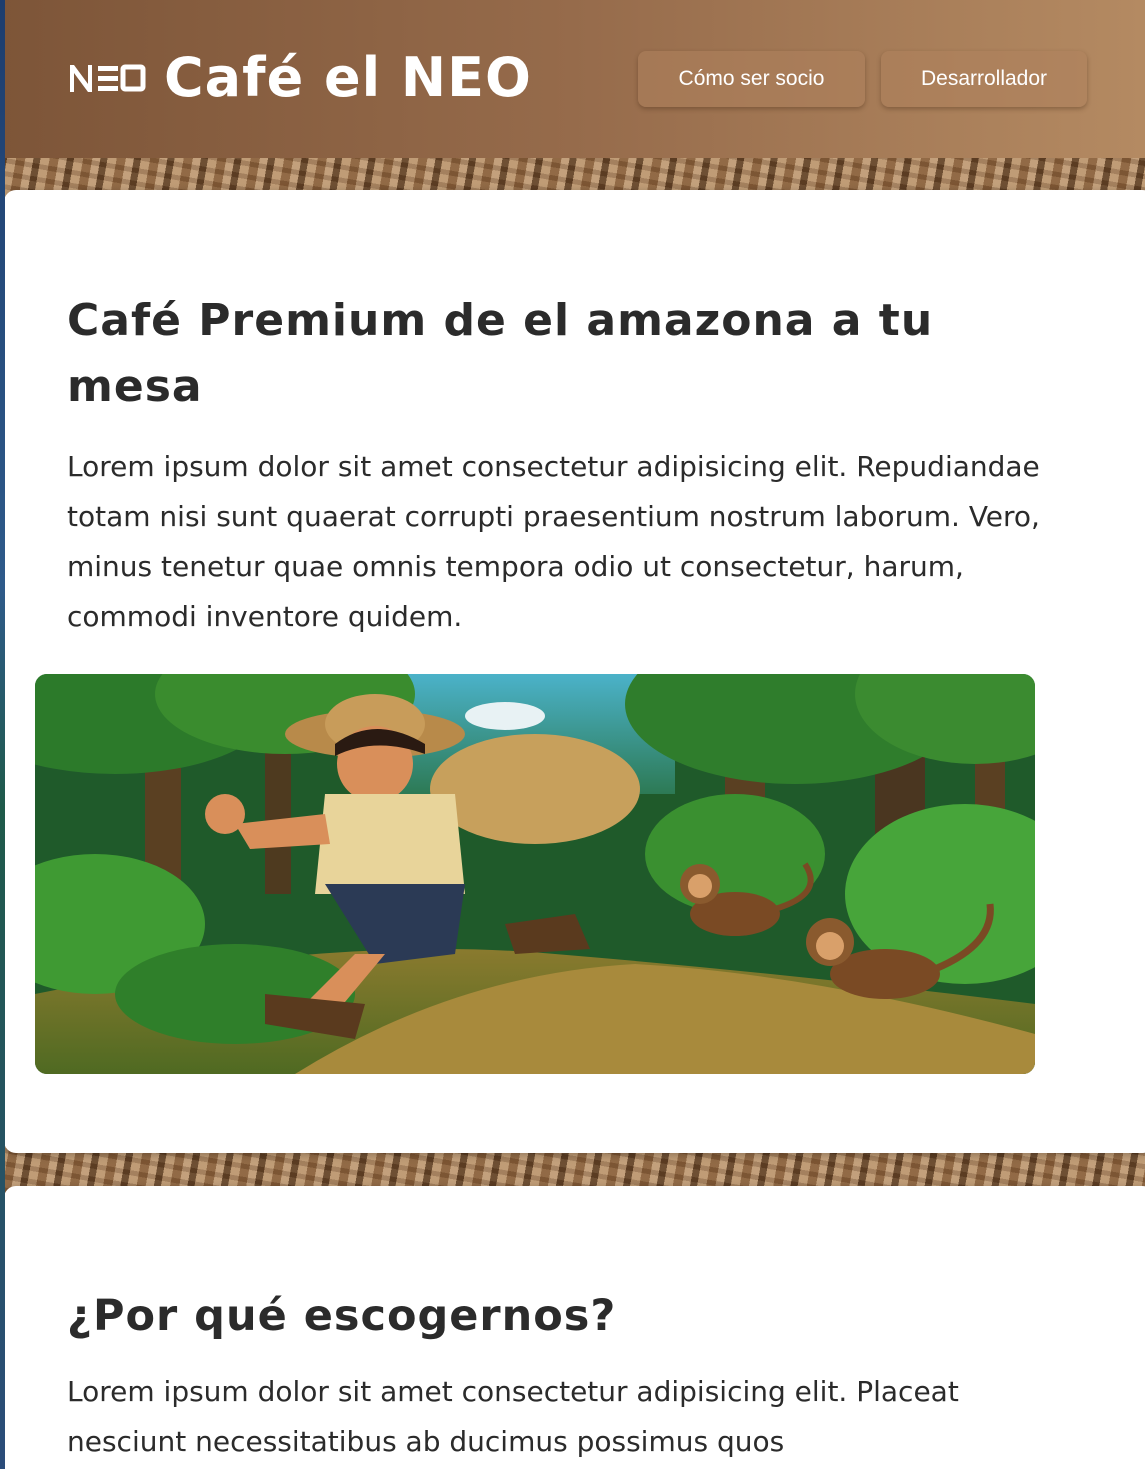 This screenshot has height=1469, width=1145. I want to click on neo-logo-icon, so click(108, 78).